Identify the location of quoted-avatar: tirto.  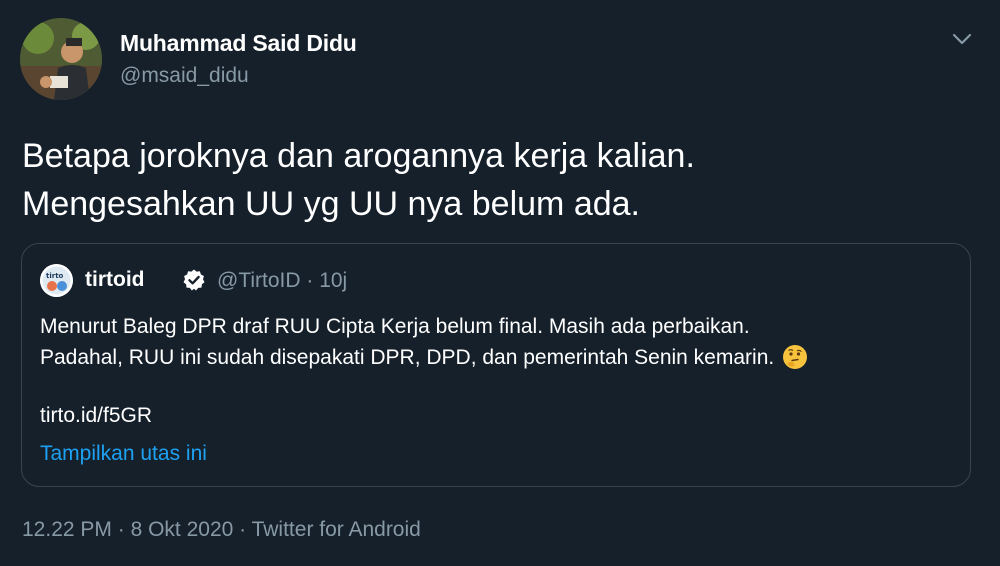
(56, 280).